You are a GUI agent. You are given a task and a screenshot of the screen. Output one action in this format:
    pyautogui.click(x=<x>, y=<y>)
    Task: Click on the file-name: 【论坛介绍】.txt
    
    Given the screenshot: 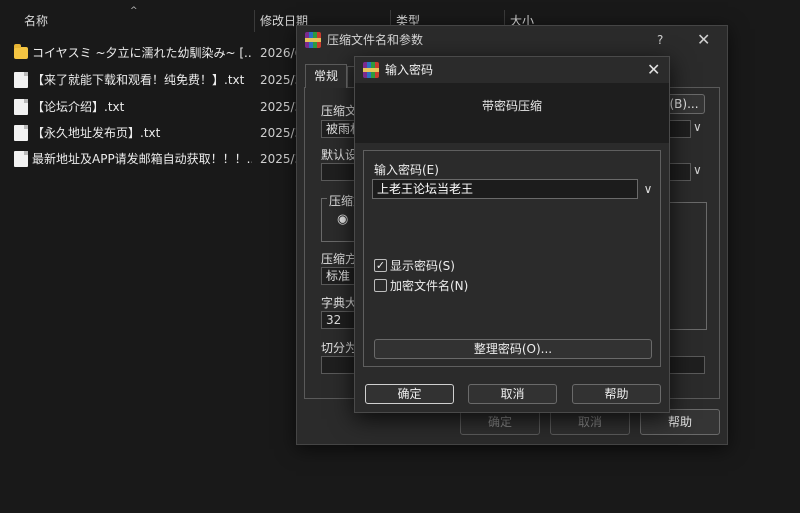 What is the action you would take?
    pyautogui.click(x=78, y=107)
    